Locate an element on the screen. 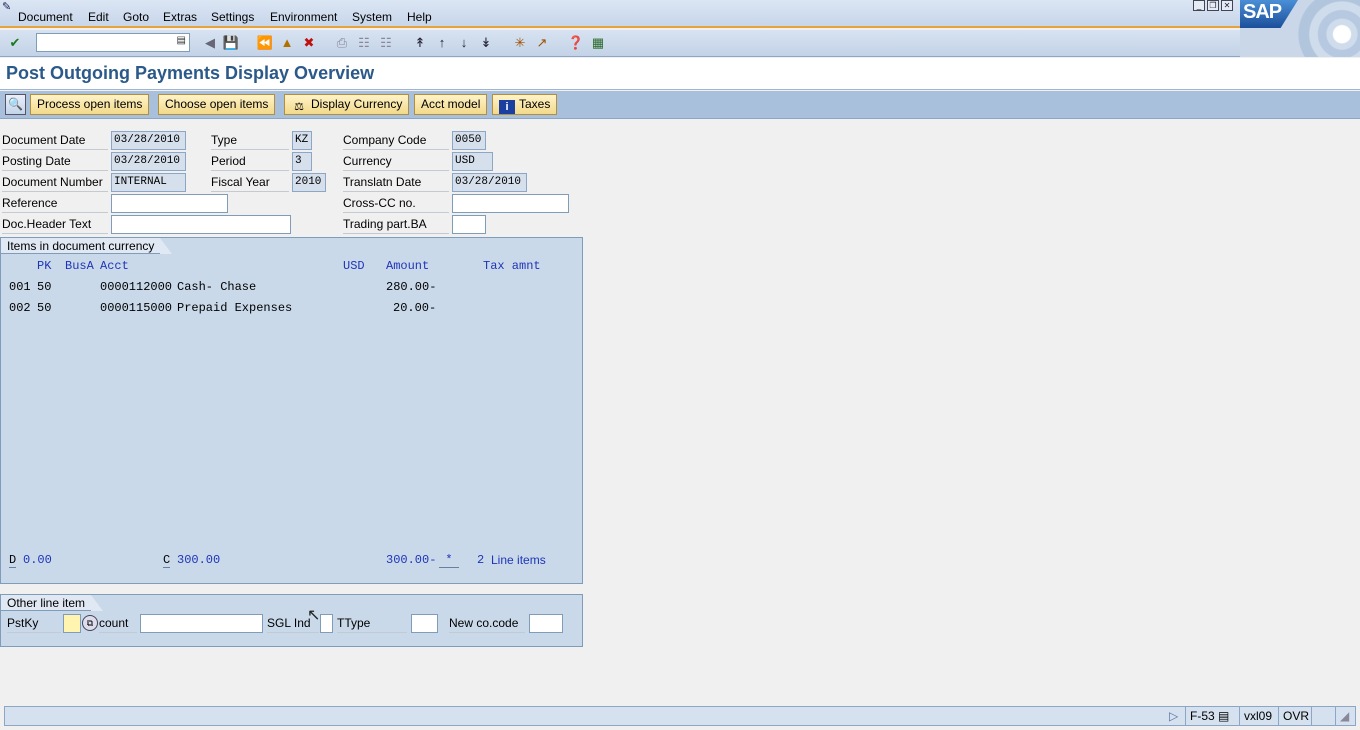 This screenshot has height=730, width=1360. row-posting-key: 50 is located at coordinates (44, 308).